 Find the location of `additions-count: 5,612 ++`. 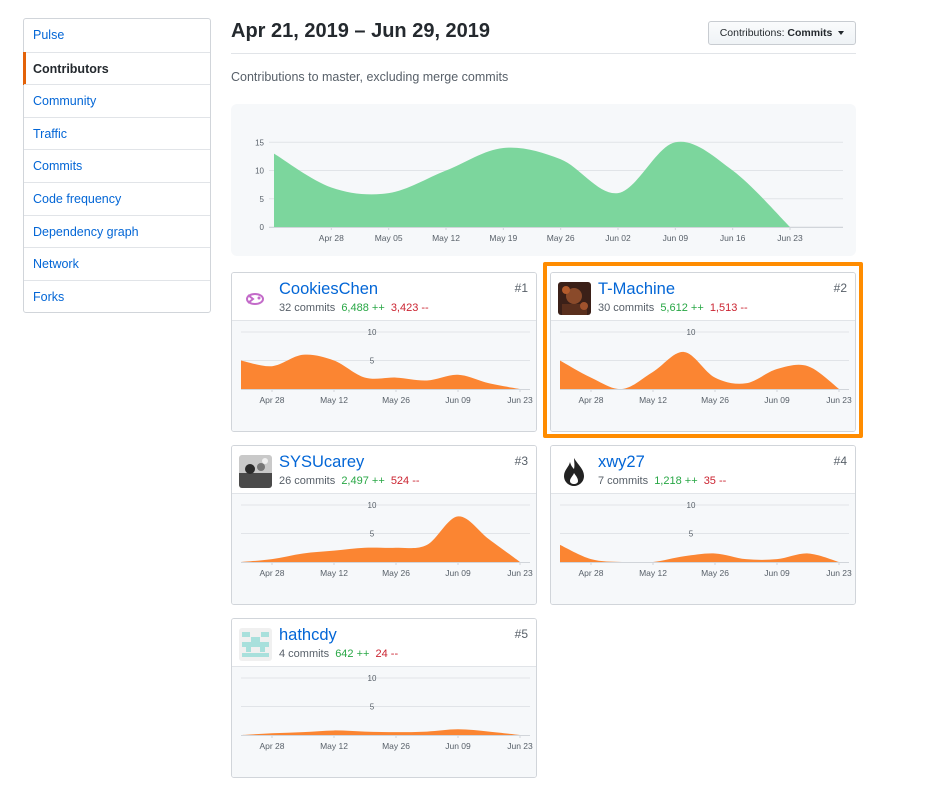

additions-count: 5,612 ++ is located at coordinates (682, 308).